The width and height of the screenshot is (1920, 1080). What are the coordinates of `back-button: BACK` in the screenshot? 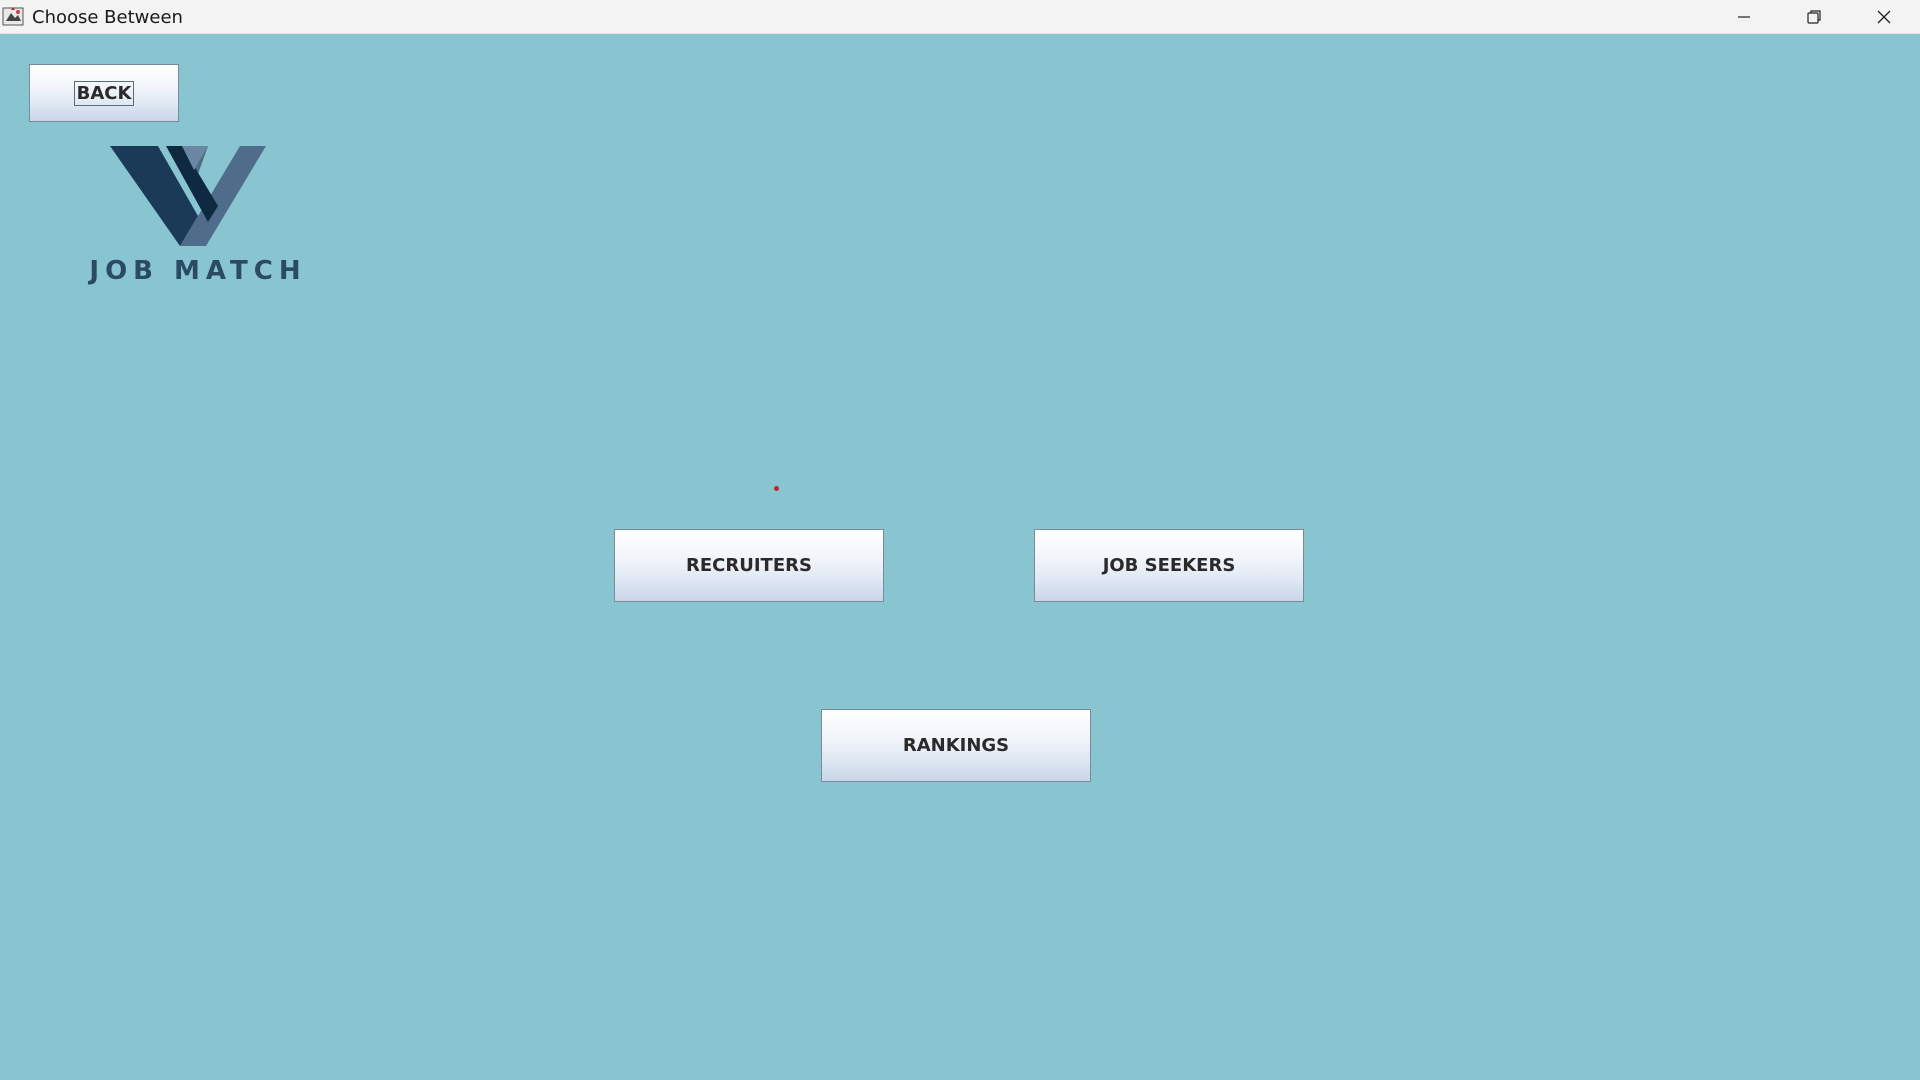 It's located at (104, 93).